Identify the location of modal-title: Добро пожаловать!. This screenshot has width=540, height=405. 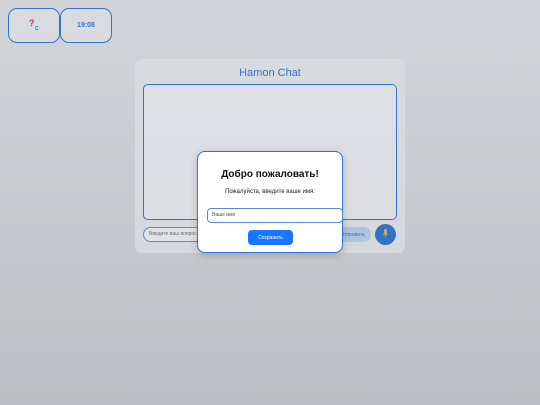
(270, 174).